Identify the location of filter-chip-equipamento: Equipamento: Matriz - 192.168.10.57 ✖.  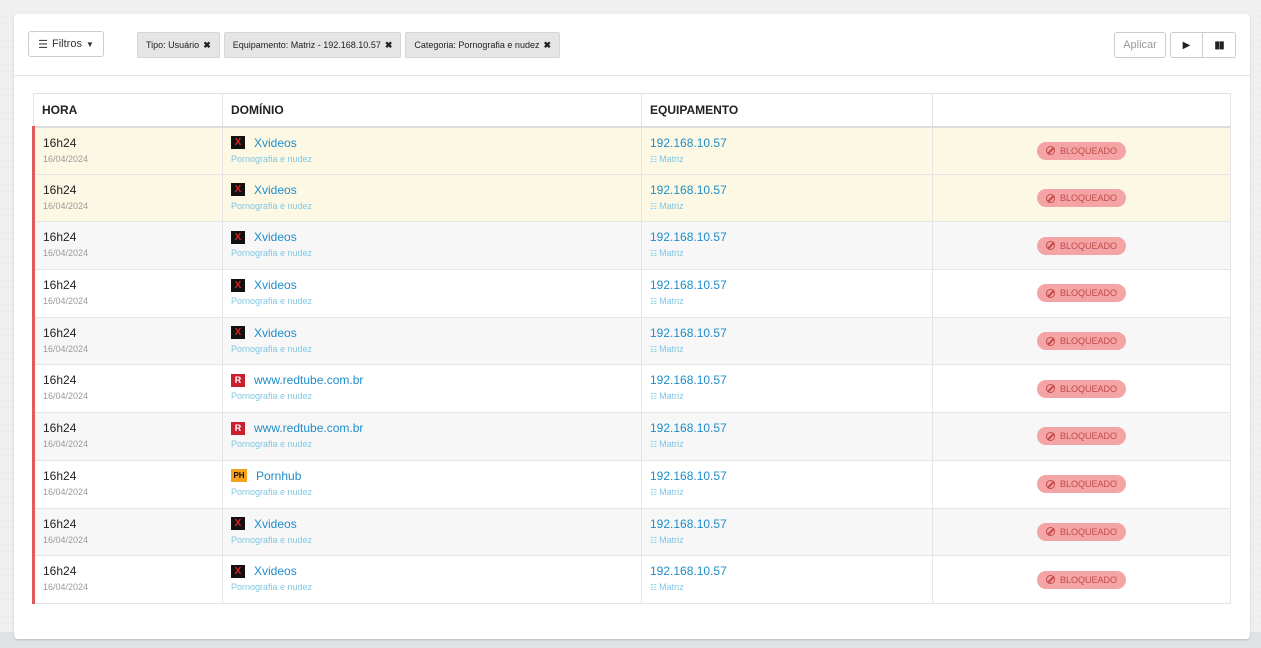
(312, 45).